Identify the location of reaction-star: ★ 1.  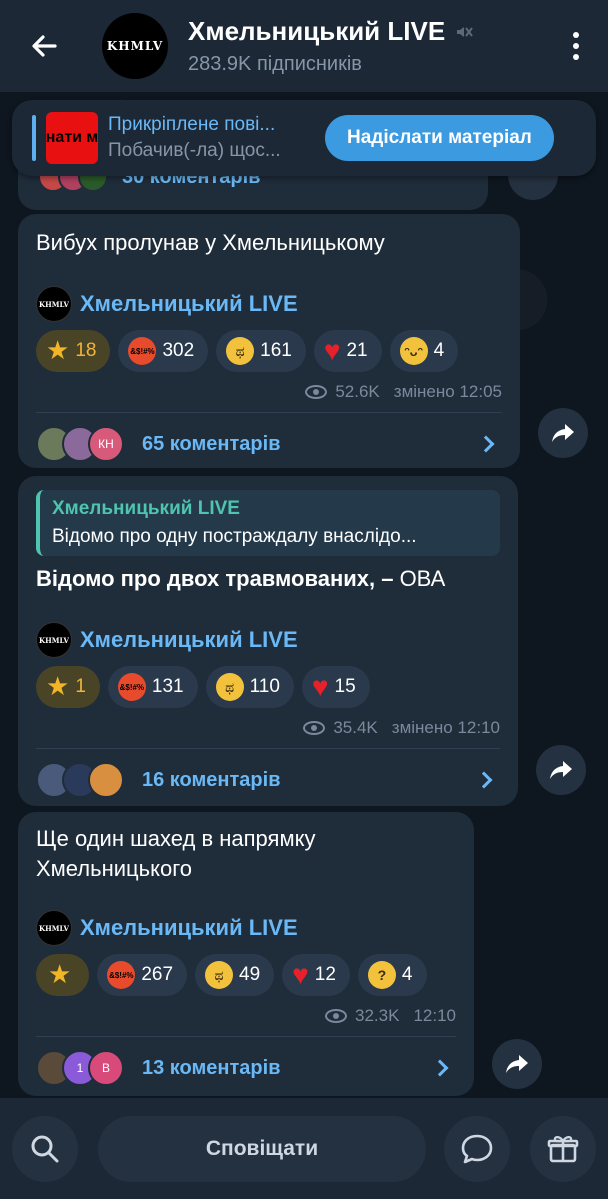
(68, 687).